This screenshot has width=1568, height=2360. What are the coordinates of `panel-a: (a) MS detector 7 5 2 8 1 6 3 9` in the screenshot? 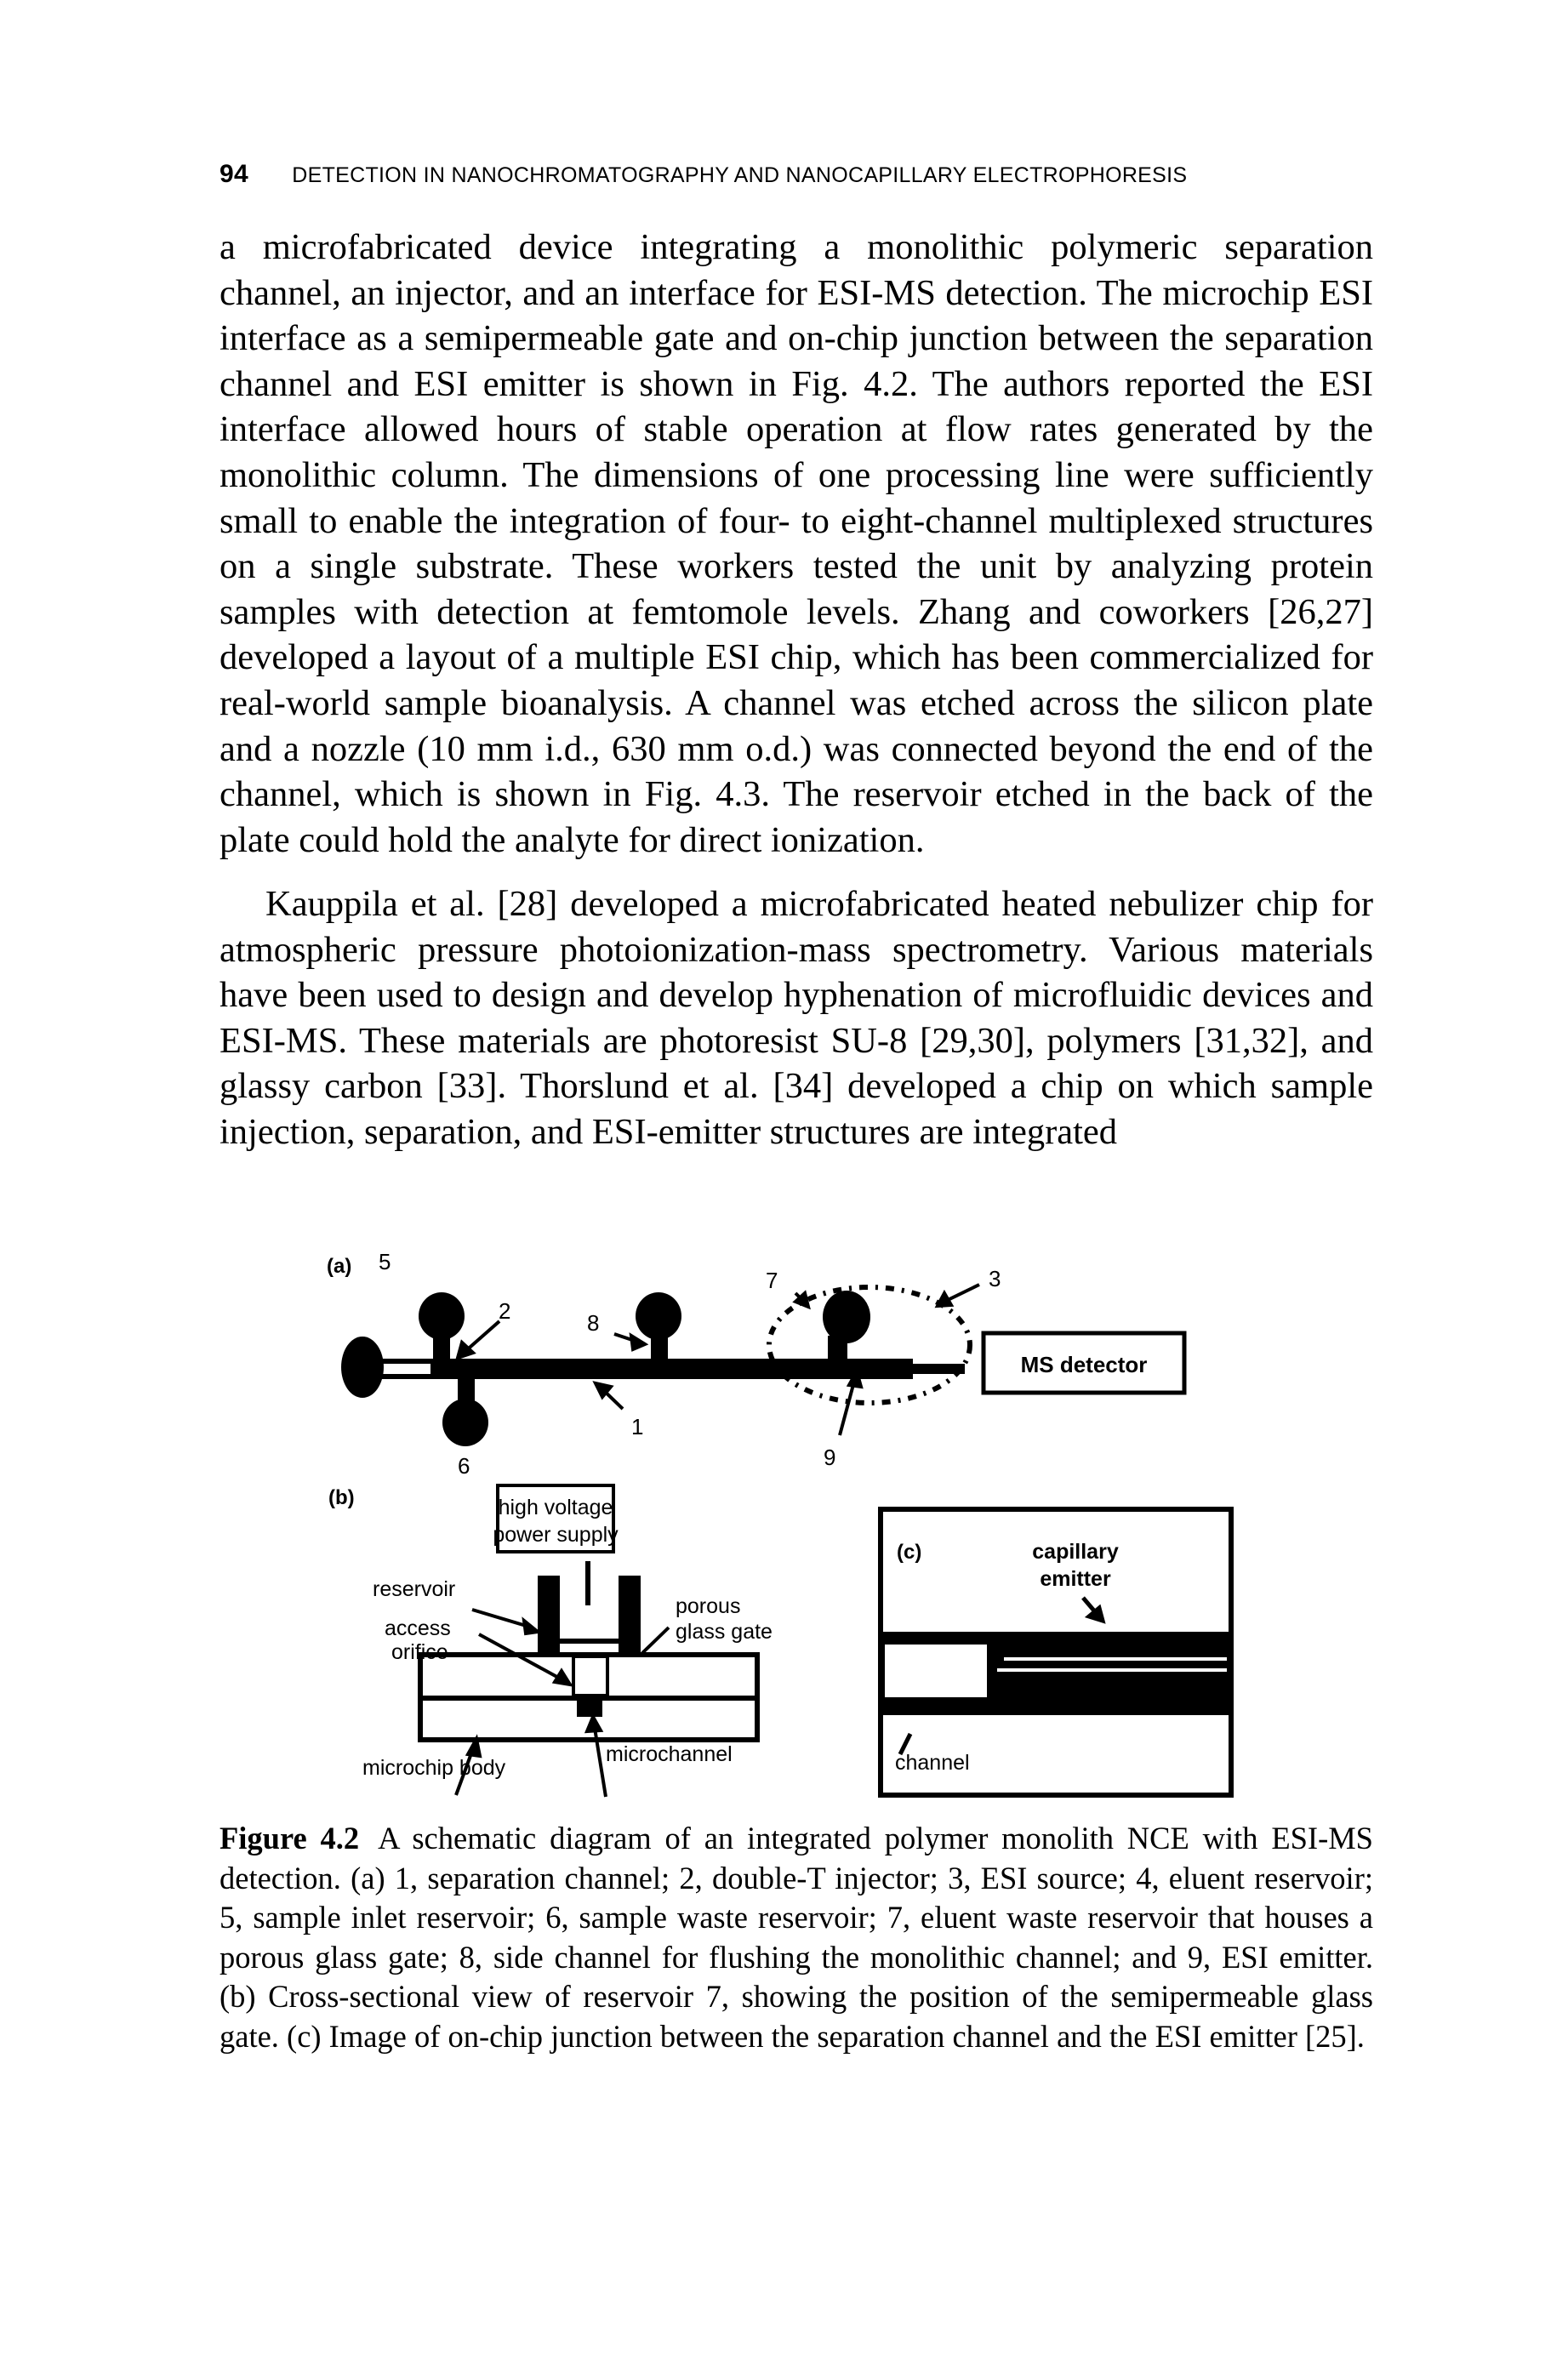 It's located at (757, 1364).